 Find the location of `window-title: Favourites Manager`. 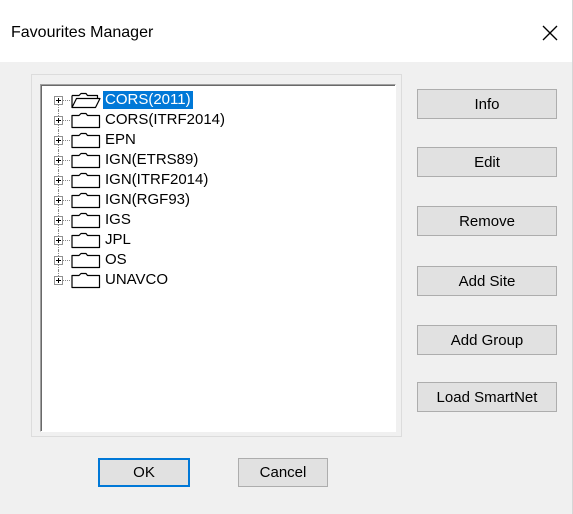

window-title: Favourites Manager is located at coordinates (82, 32).